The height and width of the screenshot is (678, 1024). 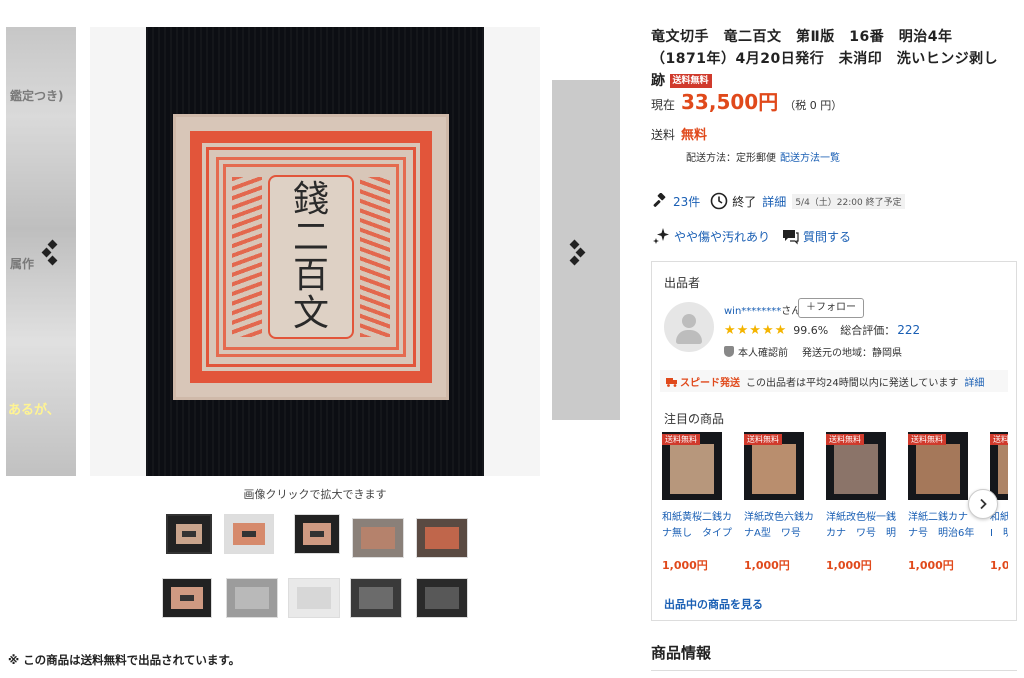 I want to click on sparkle-icon, so click(x=661, y=236).